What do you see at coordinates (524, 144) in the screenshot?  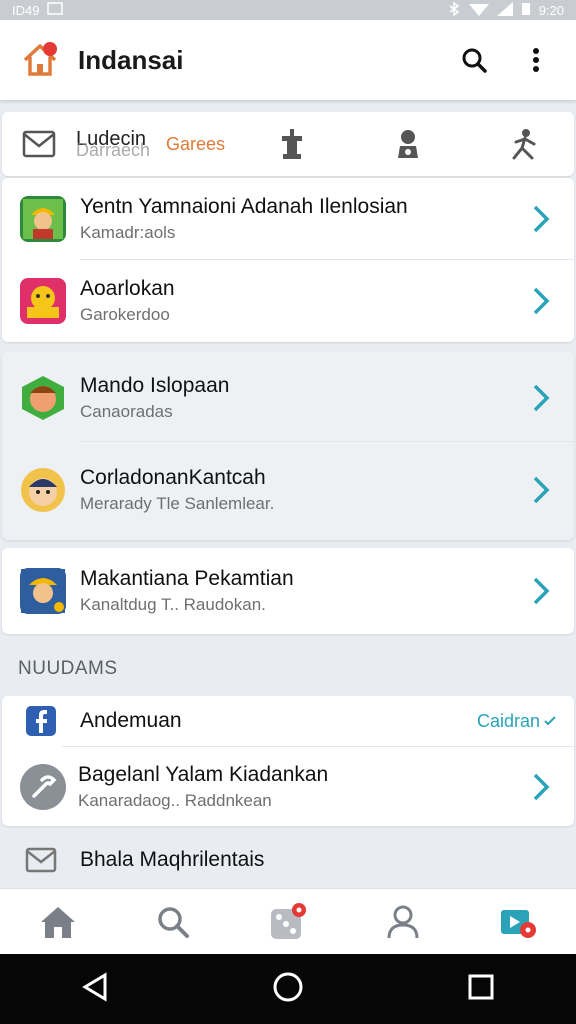 I see `figure-icon` at bounding box center [524, 144].